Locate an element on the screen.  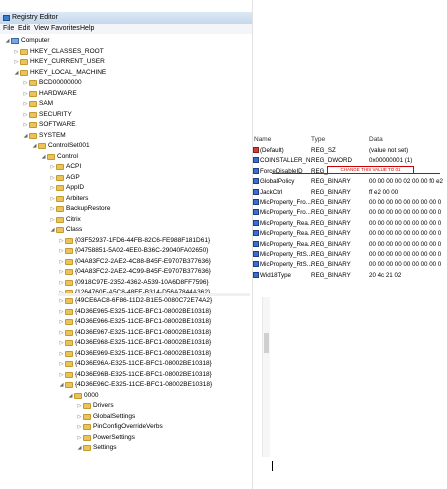
tree-item: ▷ {04A83FC2-2AE2-4C99-B45F-E9707B377636} is located at coordinates (134, 272).